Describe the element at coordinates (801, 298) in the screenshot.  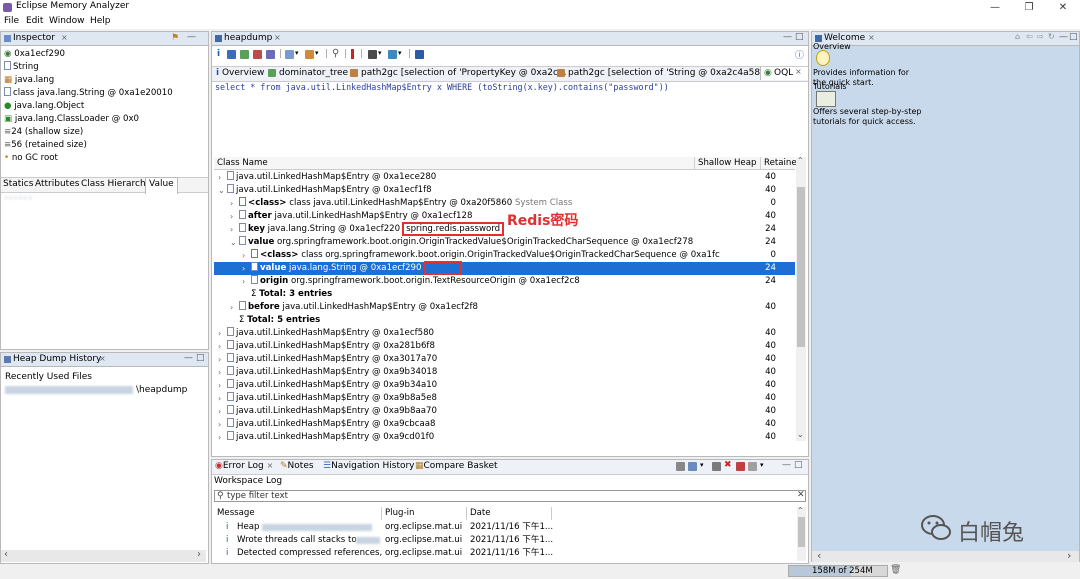
I see `vertical-scrollbar: ⌃ ⌄` at that location.